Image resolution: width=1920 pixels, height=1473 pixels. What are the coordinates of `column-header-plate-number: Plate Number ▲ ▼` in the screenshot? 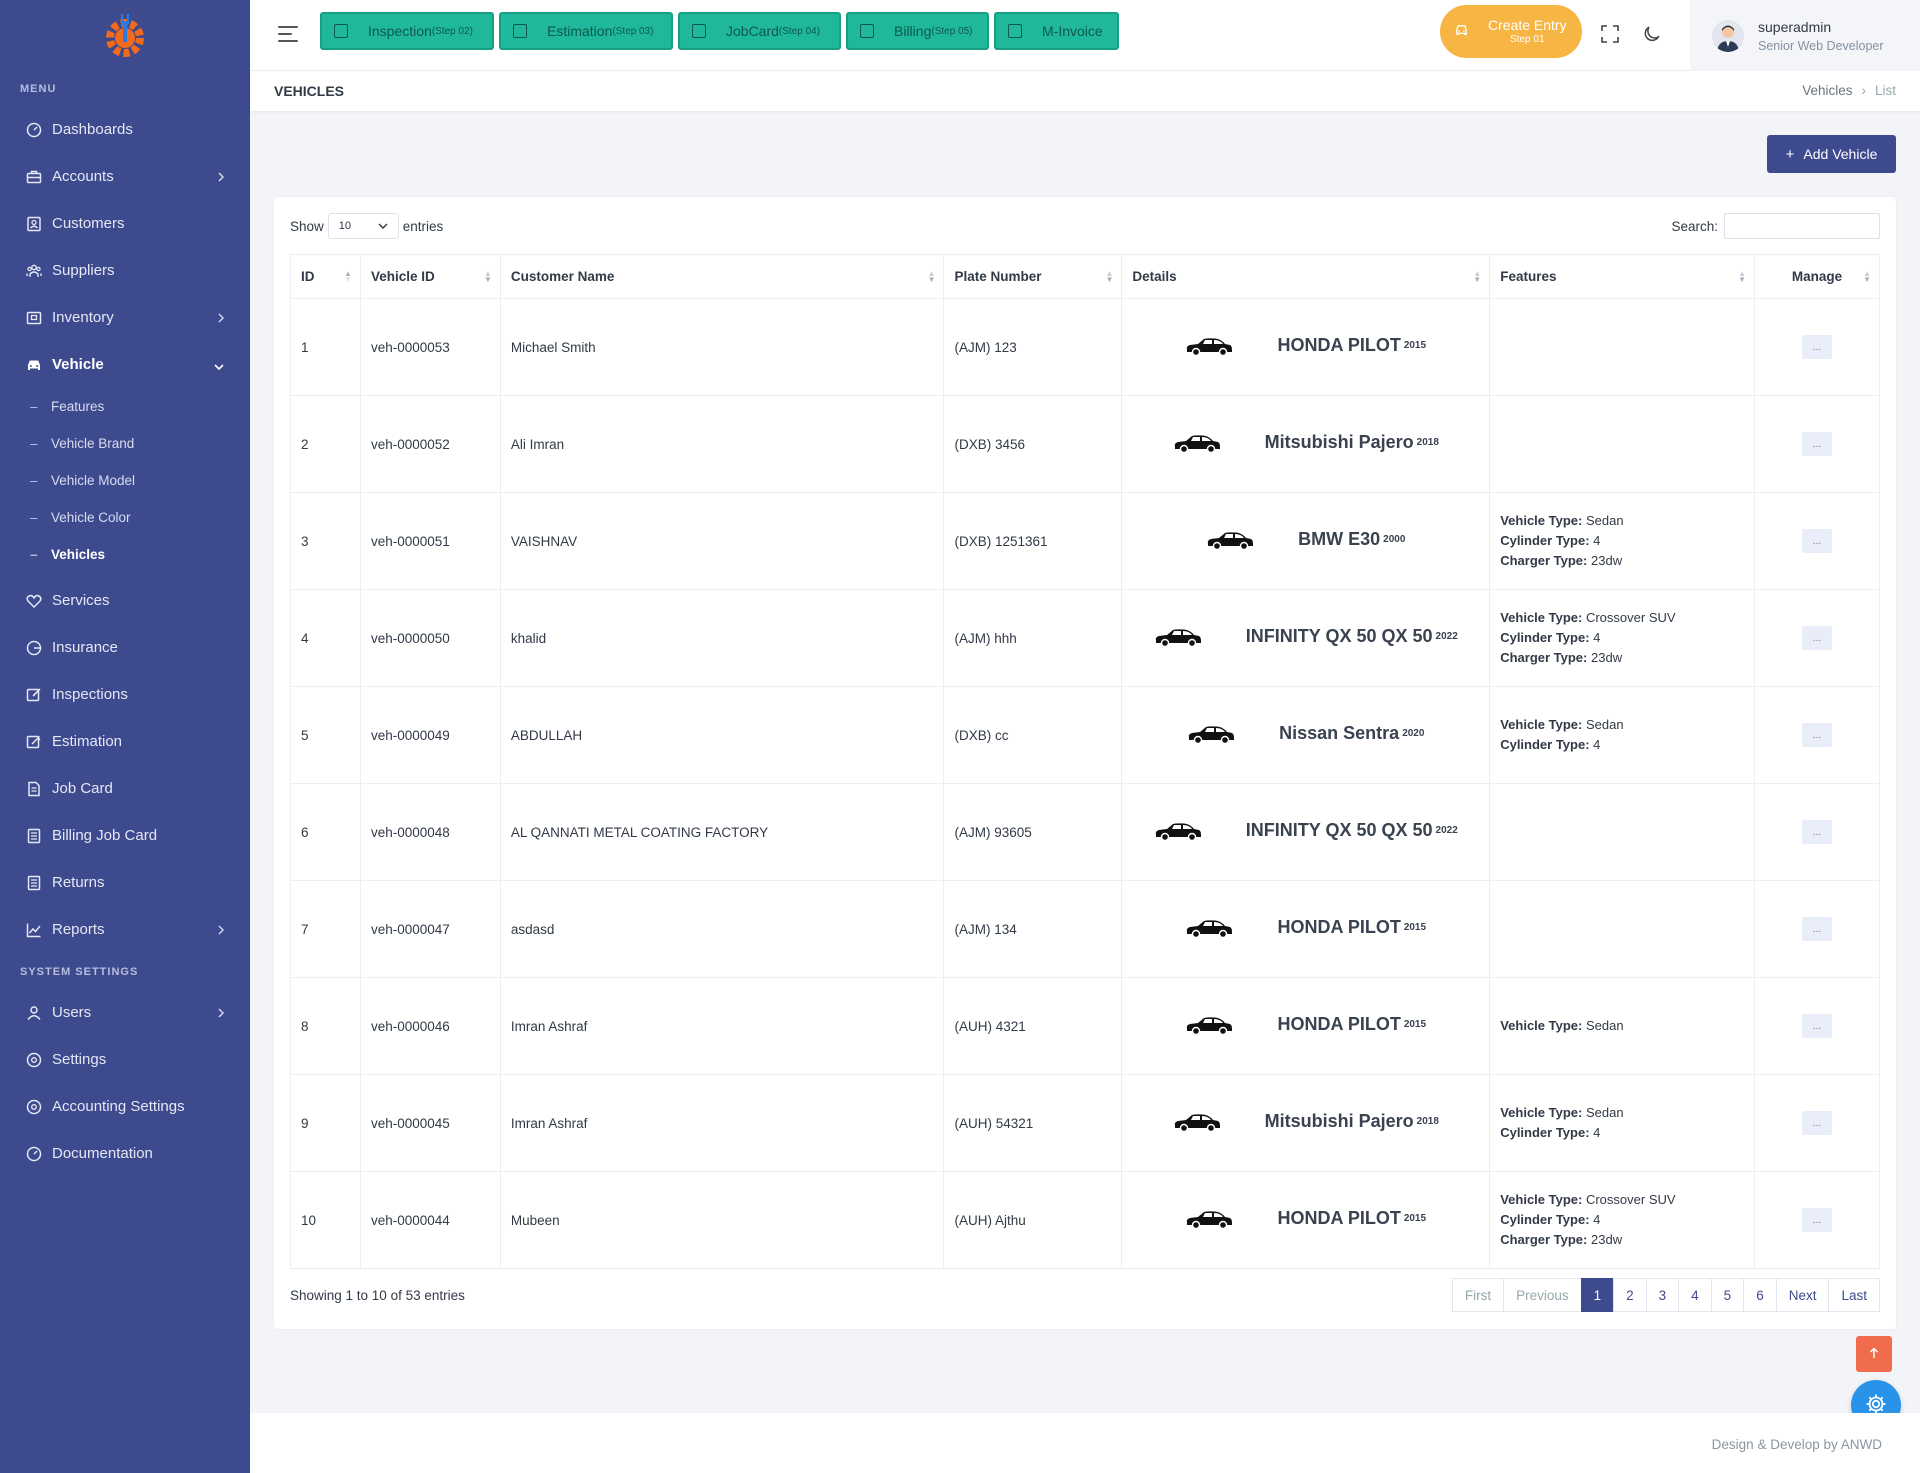 It's located at (1033, 276).